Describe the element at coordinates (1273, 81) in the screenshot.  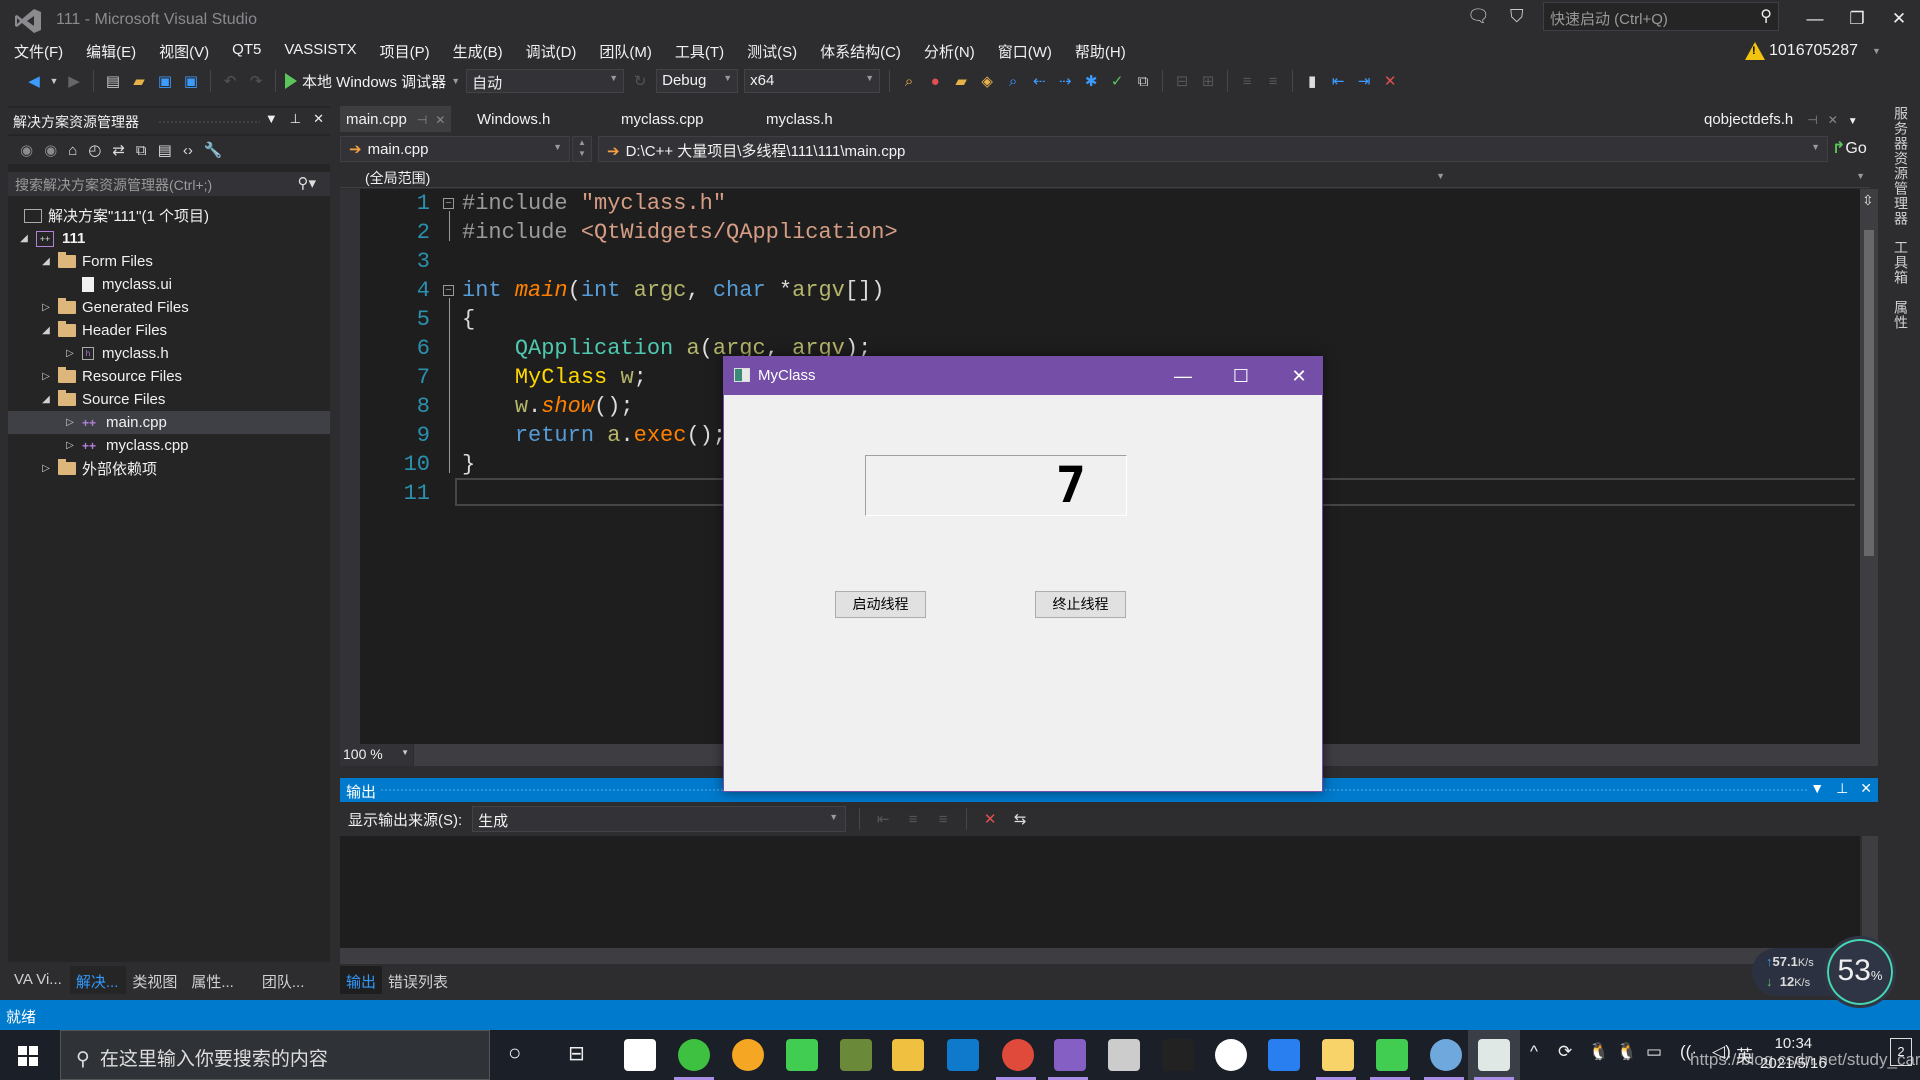
I see `uncomment-icon: ≡` at that location.